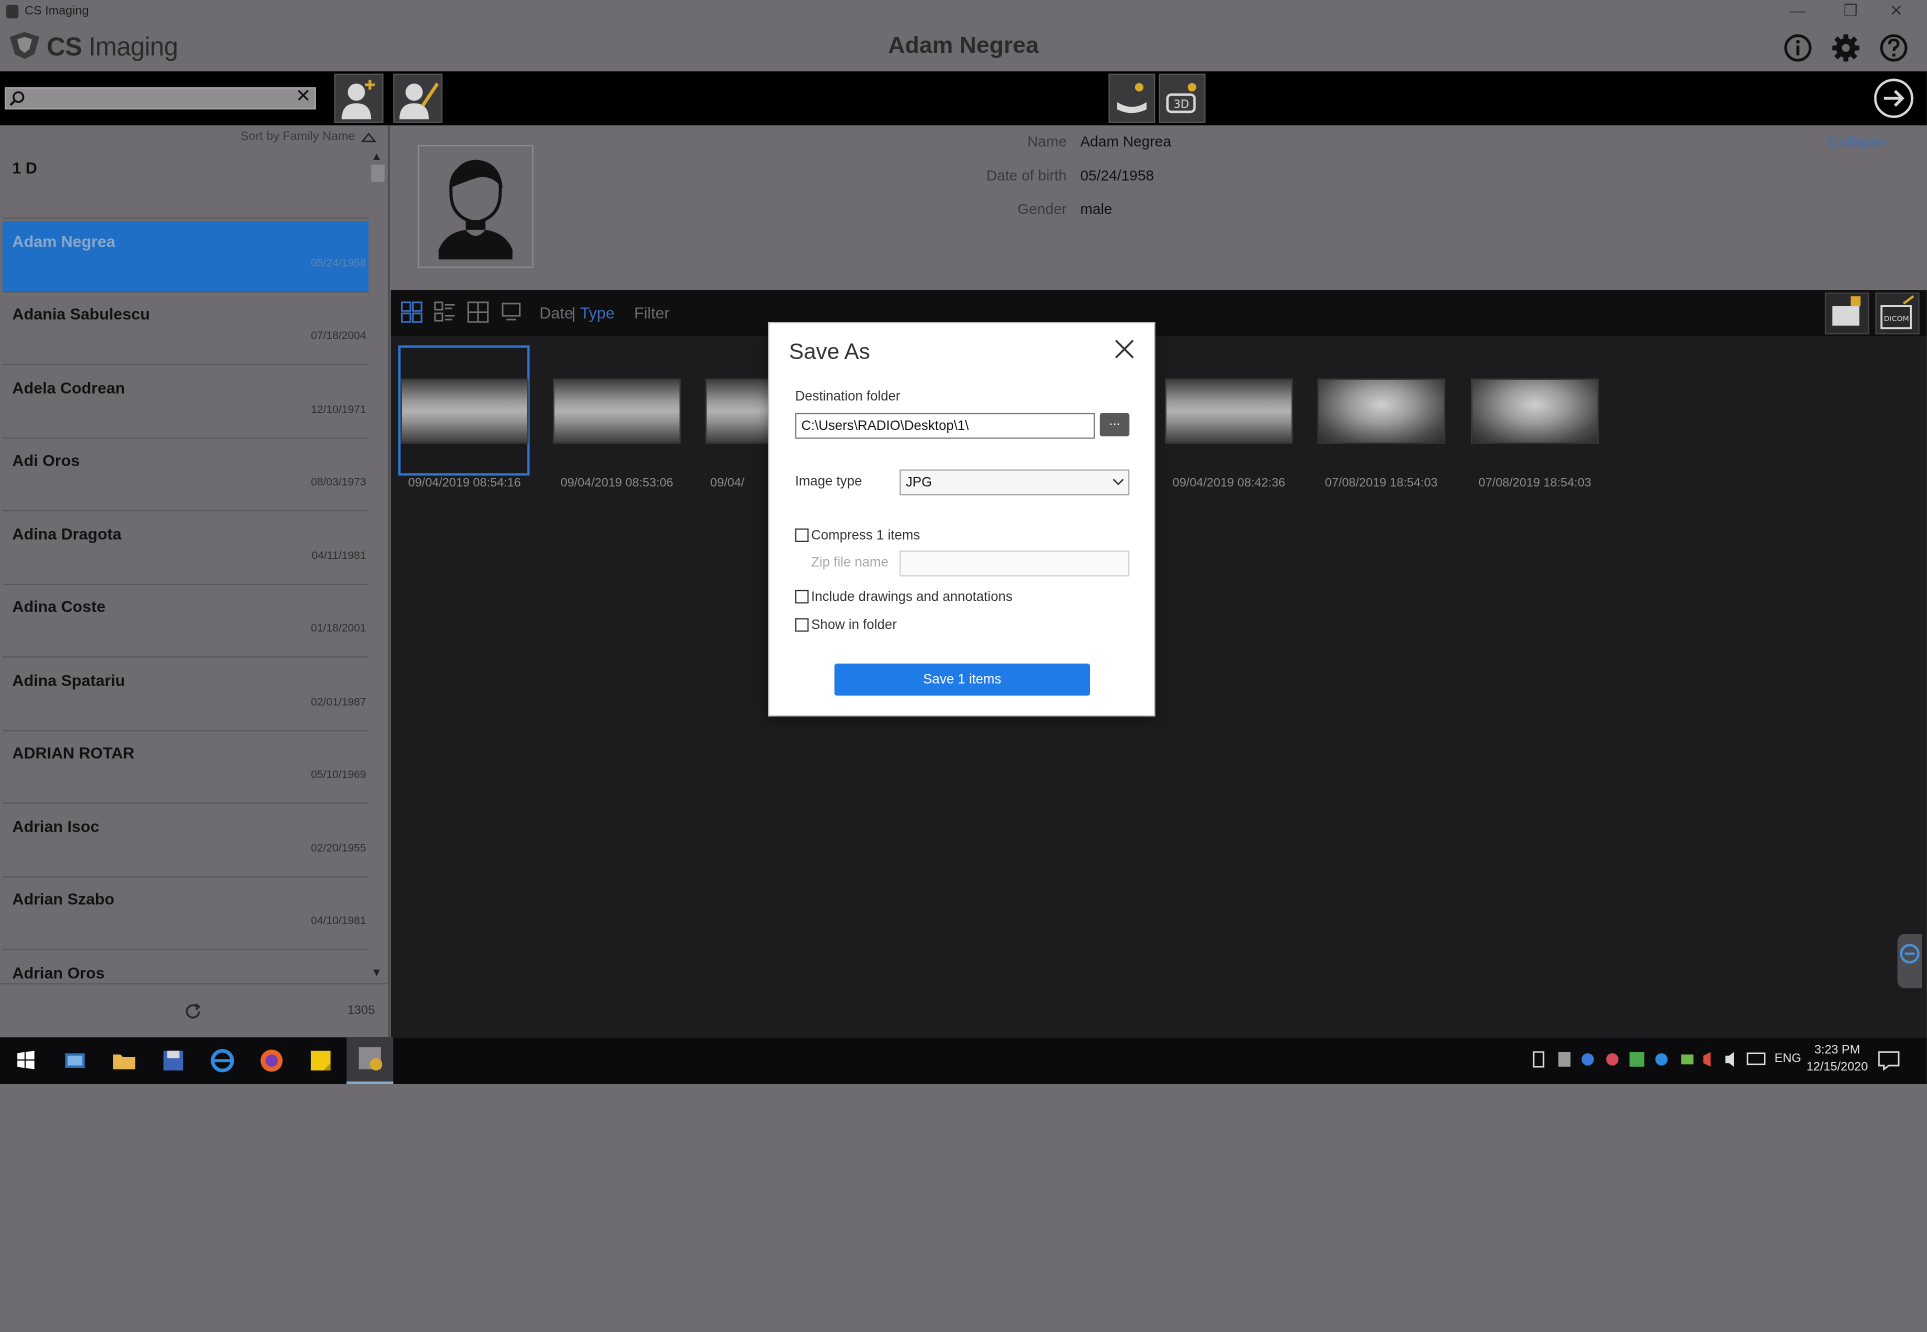  What do you see at coordinates (1896, 318) in the screenshot?
I see `svg-text: DICOM` at bounding box center [1896, 318].